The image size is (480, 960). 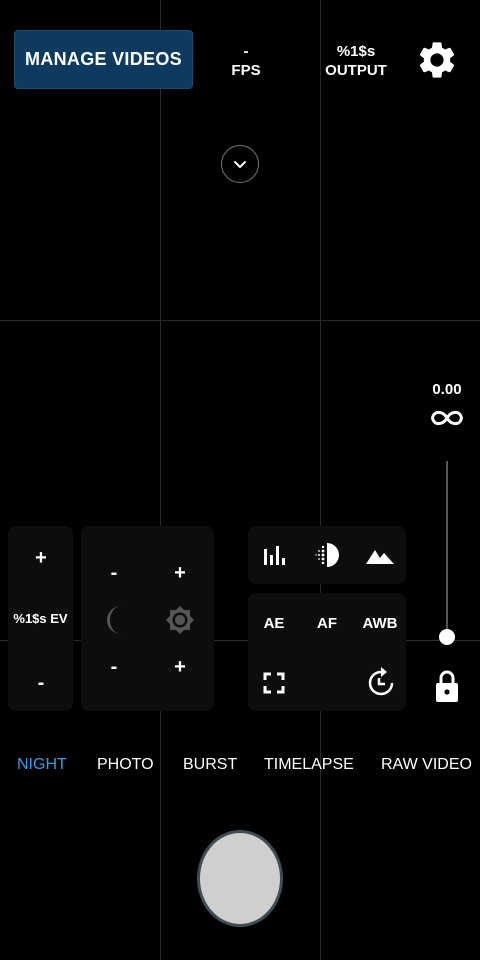 I want to click on zoom-value: 0.00, so click(x=447, y=389).